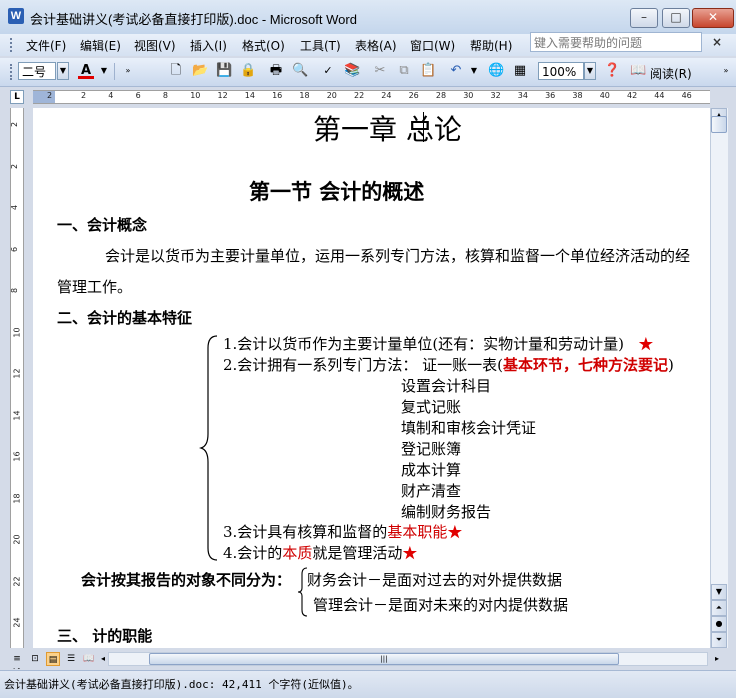 This screenshot has height=698, width=736. What do you see at coordinates (17, 498) in the screenshot?
I see `ruler-tick-label: 18` at bounding box center [17, 498].